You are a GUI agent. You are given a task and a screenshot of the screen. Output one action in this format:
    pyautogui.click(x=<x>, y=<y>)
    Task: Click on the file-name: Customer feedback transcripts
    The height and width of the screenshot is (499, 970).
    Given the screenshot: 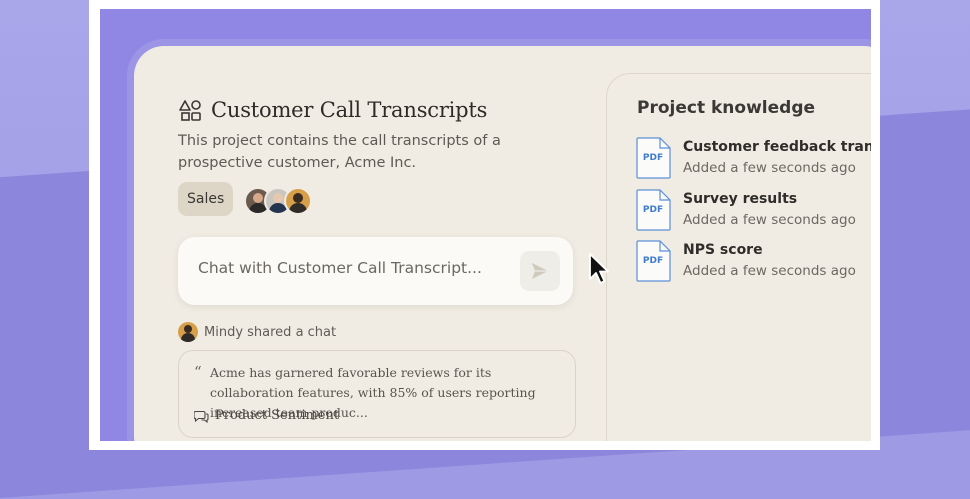 What is the action you would take?
    pyautogui.click(x=777, y=147)
    